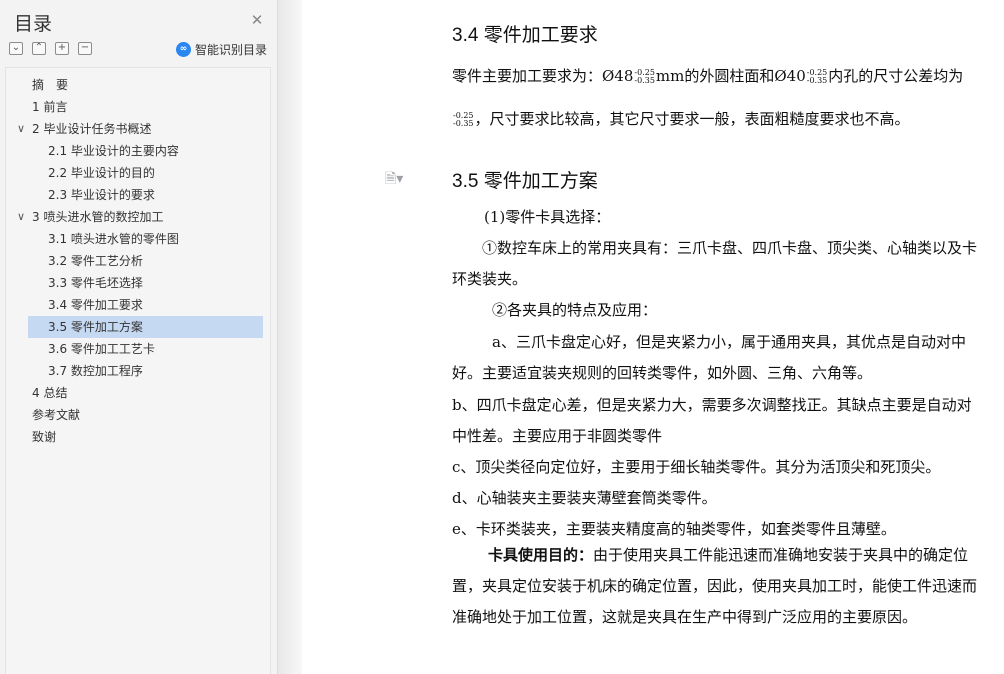 The height and width of the screenshot is (674, 1004). I want to click on toc-item: 3.3 零件毛坯选择, so click(138, 283).